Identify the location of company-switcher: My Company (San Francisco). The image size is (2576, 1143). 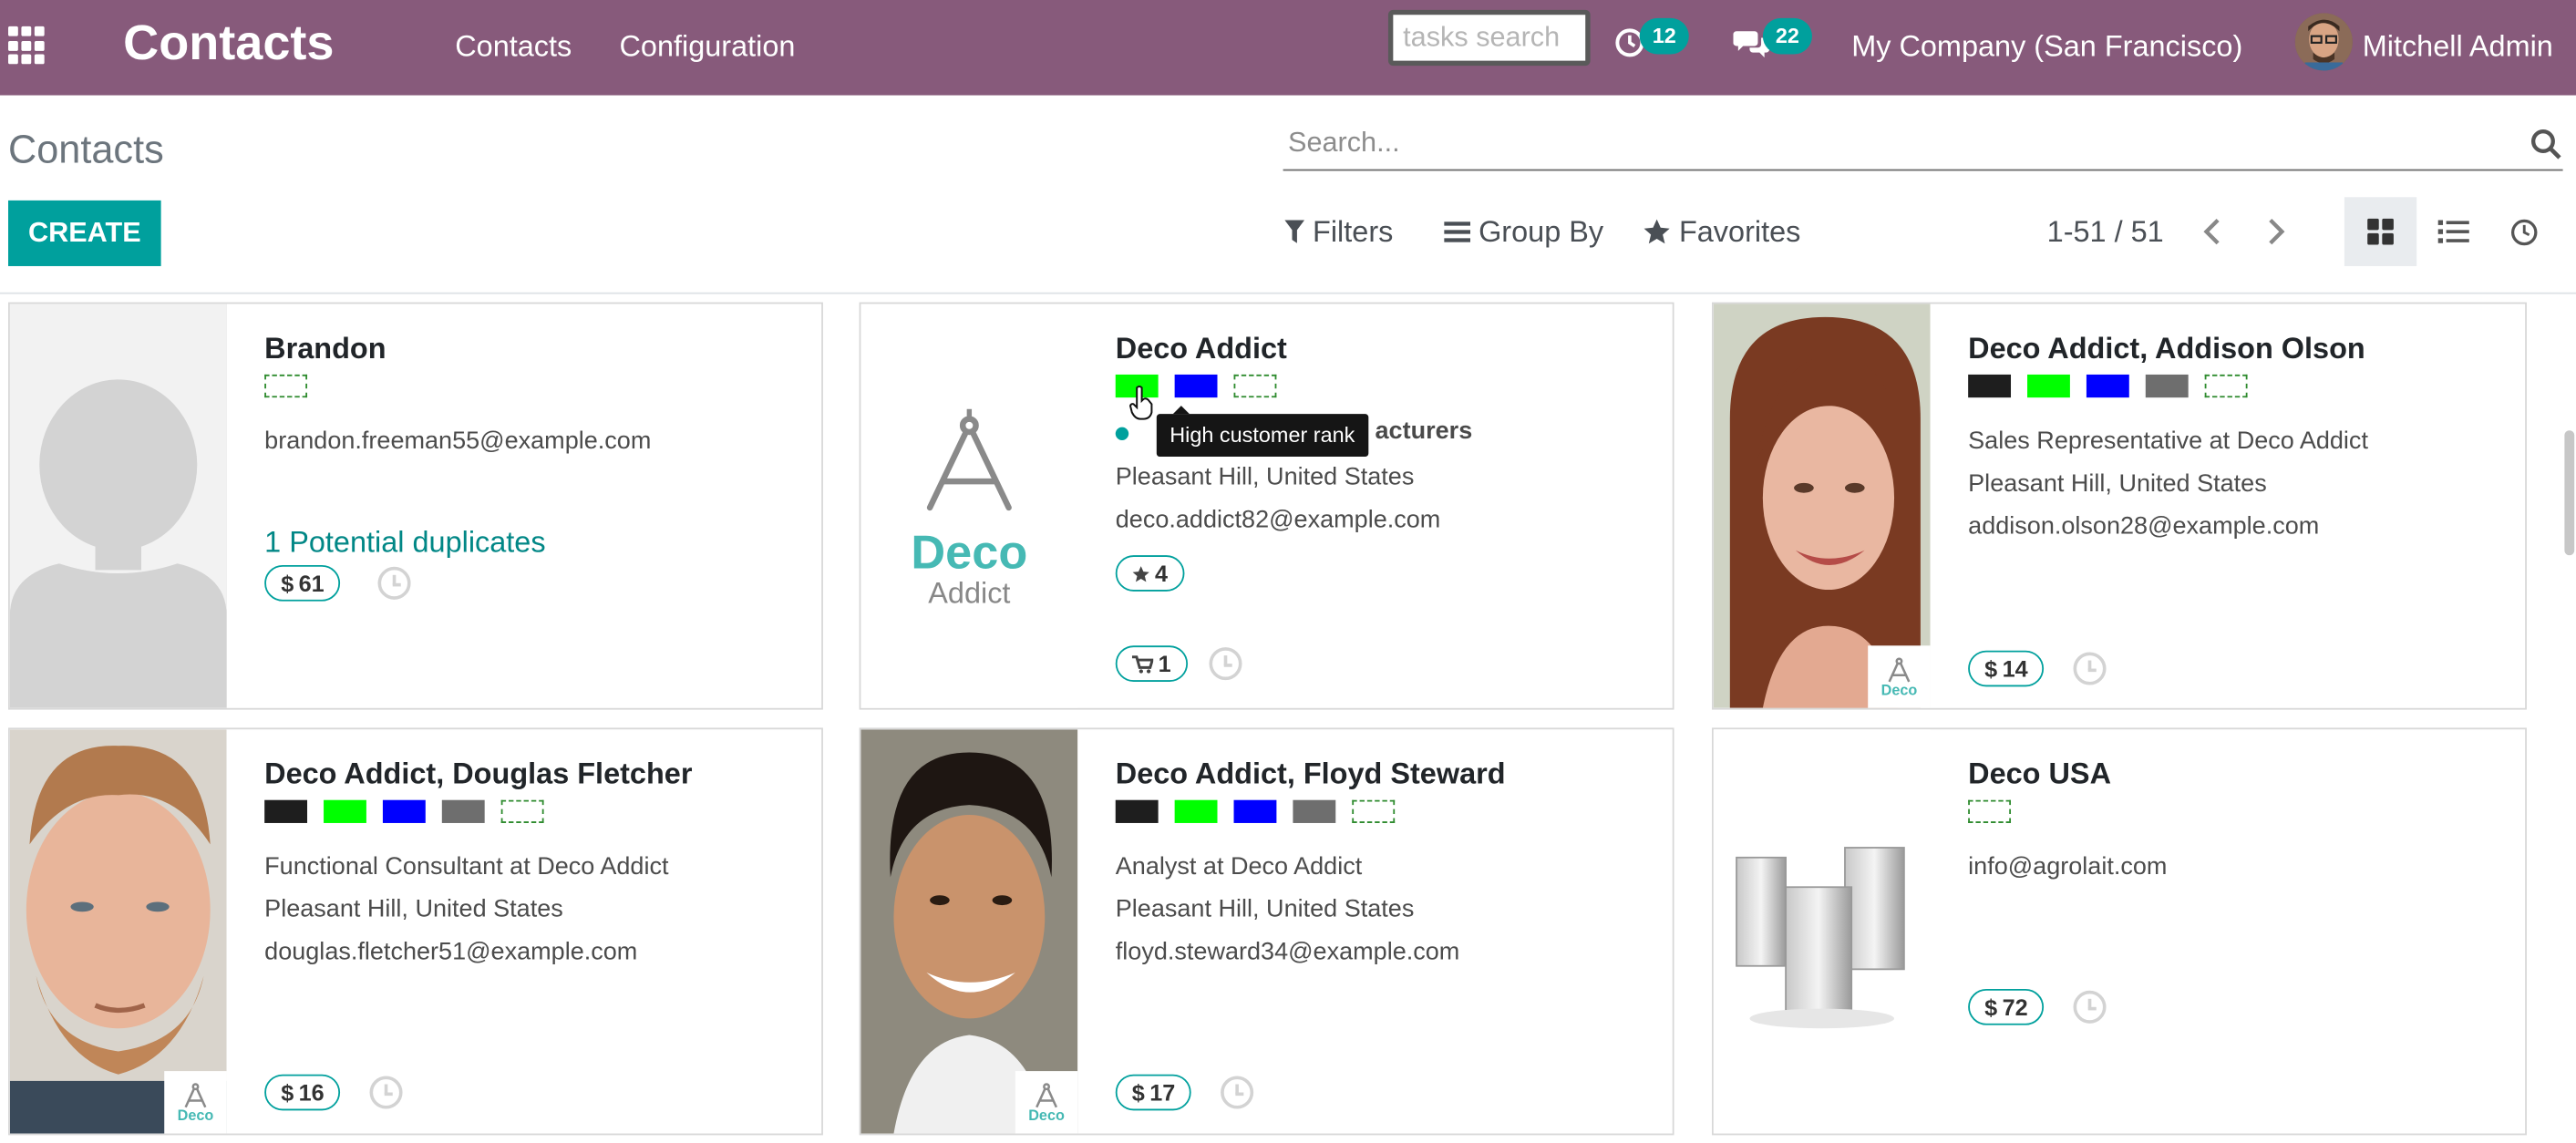
(2046, 46).